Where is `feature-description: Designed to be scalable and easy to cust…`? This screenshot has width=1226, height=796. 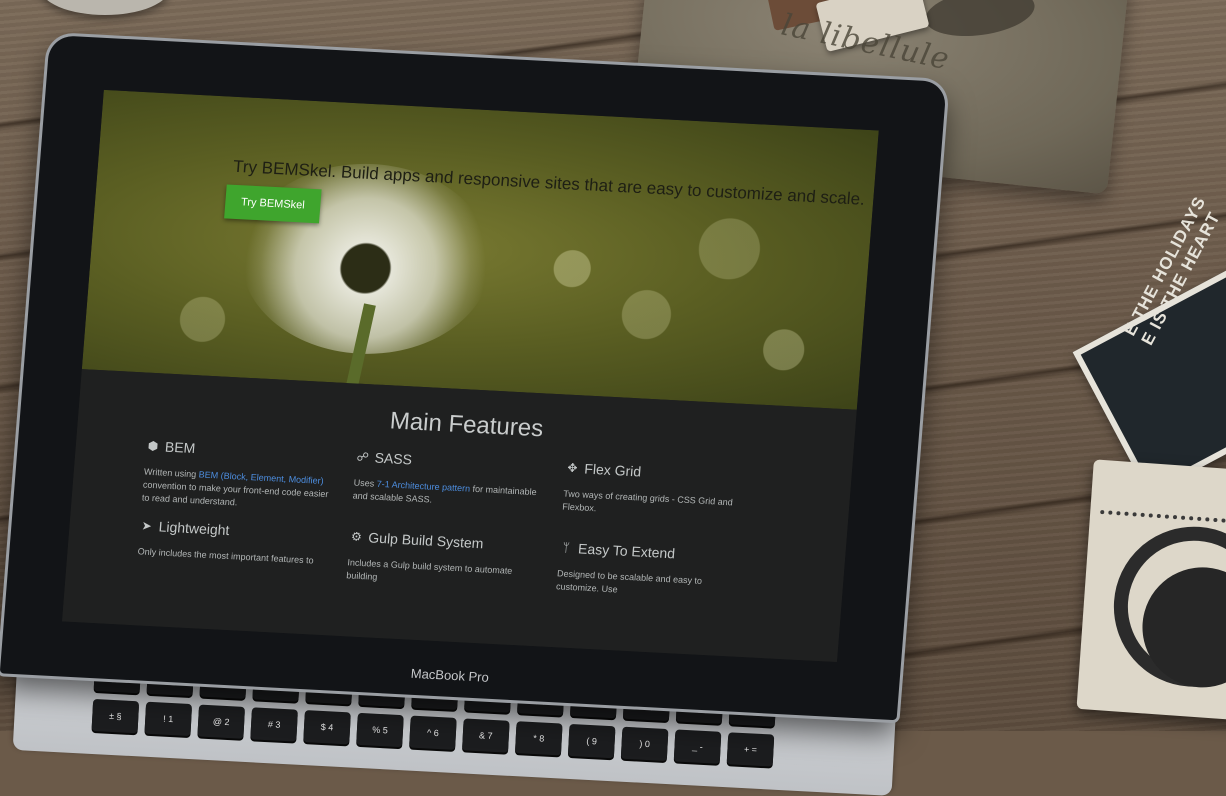
feature-description: Designed to be scalable and easy to cust… is located at coordinates (629, 581).